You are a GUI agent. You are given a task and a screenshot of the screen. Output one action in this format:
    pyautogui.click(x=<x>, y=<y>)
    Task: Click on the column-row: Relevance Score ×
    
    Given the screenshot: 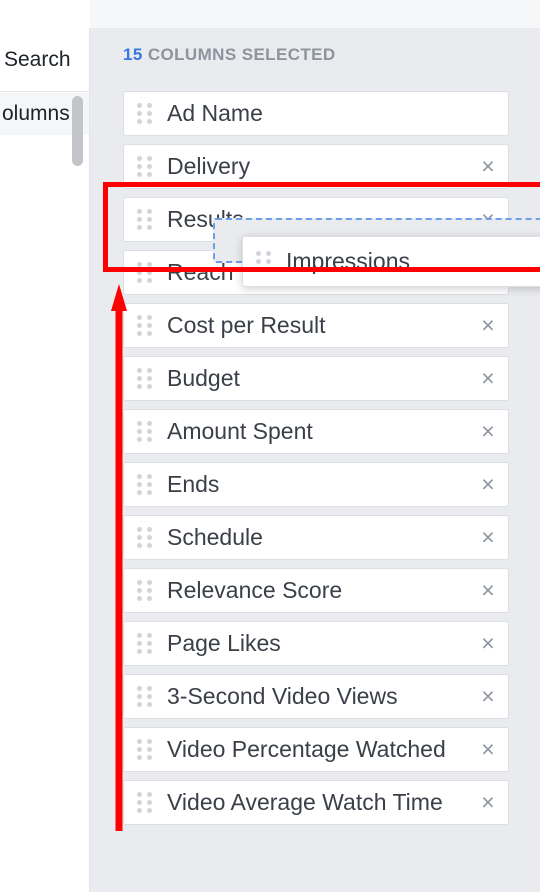 What is the action you would take?
    pyautogui.click(x=316, y=590)
    